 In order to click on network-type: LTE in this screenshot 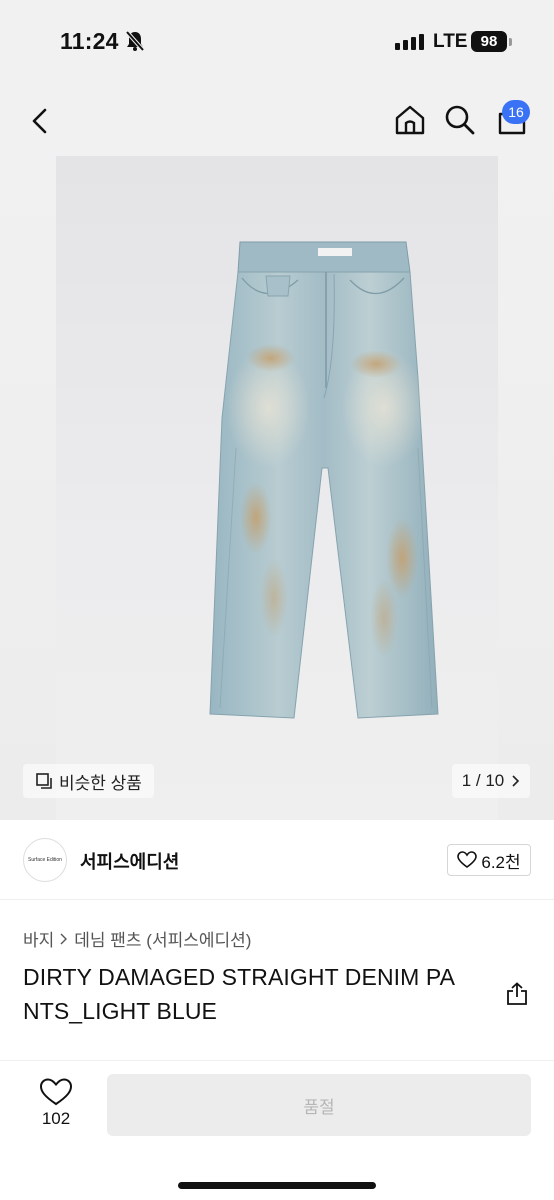, I will do `click(450, 41)`.